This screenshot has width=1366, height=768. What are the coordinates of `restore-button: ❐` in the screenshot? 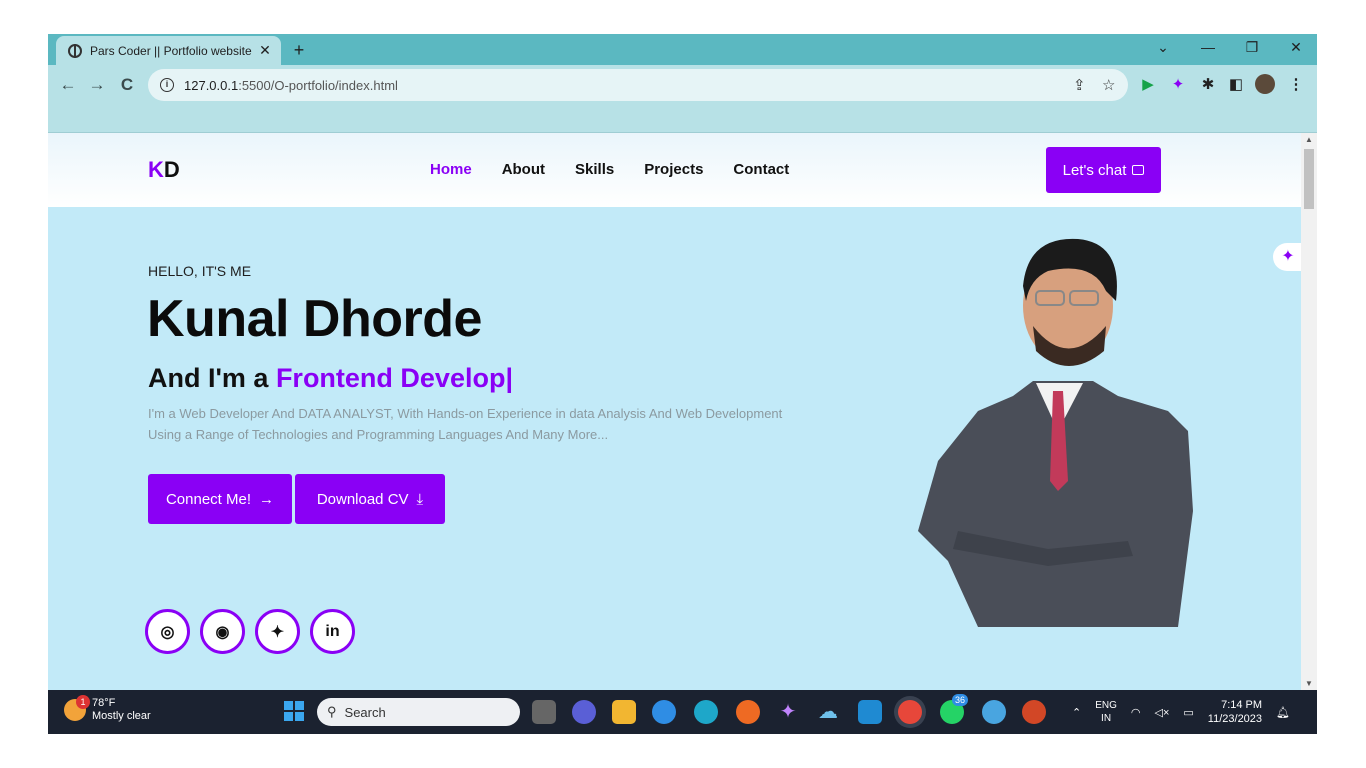 It's located at (1252, 47).